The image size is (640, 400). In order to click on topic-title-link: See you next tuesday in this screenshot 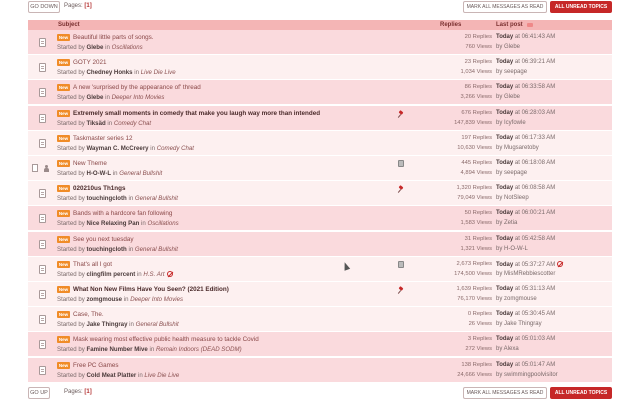, I will do `click(103, 239)`.